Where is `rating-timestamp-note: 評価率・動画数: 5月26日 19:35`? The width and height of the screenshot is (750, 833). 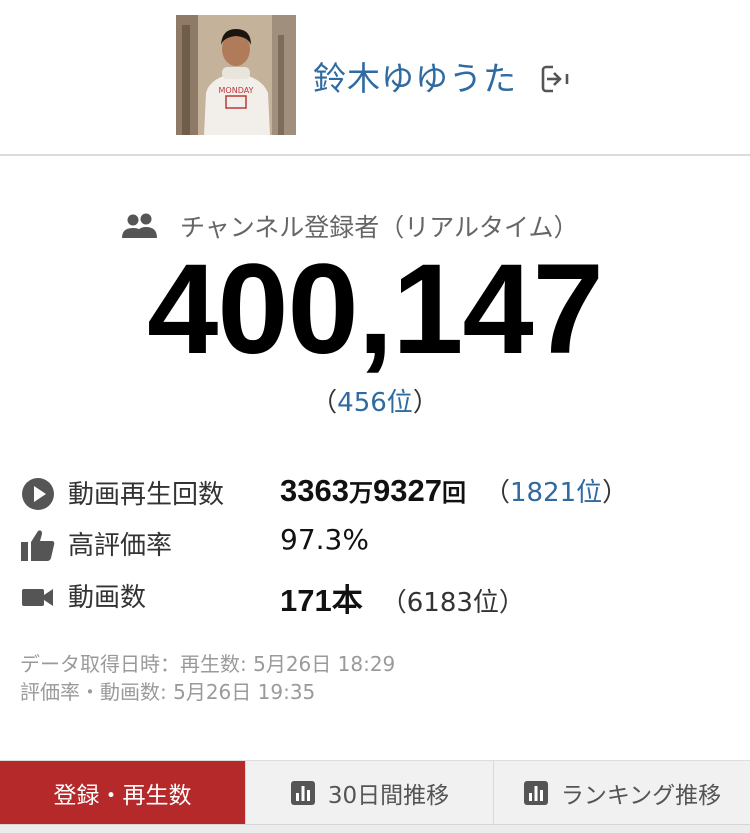 rating-timestamp-note: 評価率・動画数: 5月26日 19:35 is located at coordinates (168, 692).